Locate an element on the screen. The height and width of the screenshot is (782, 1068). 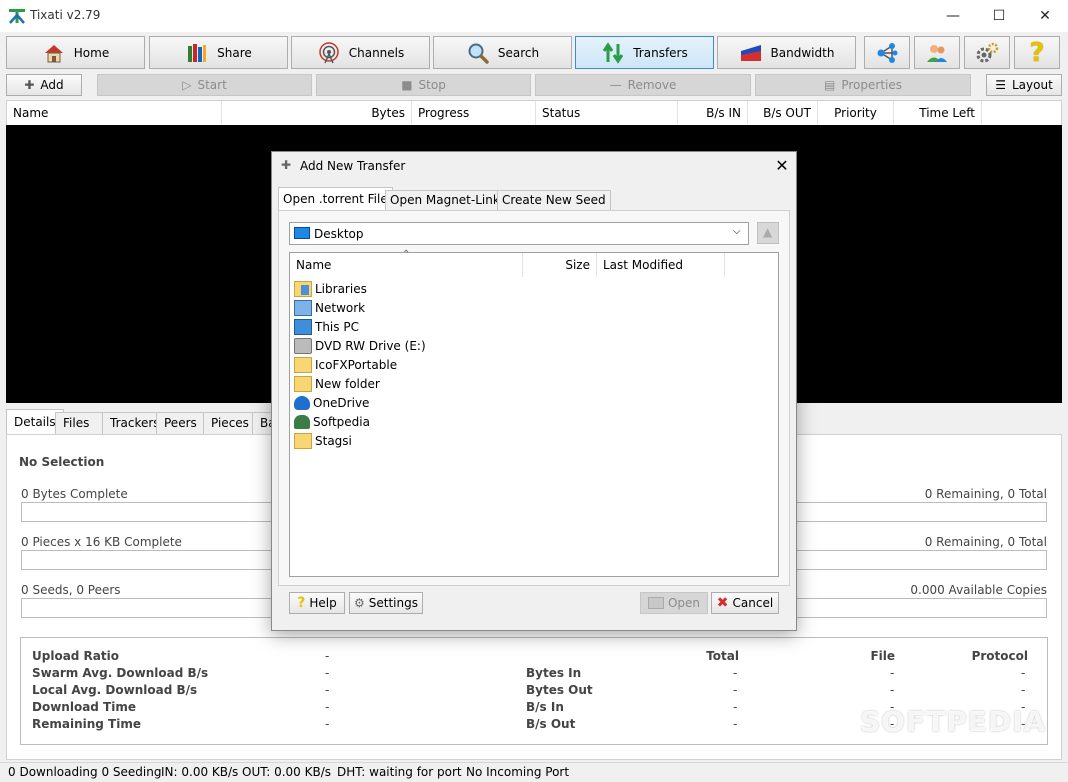
help-button: ? is located at coordinates (1037, 52).